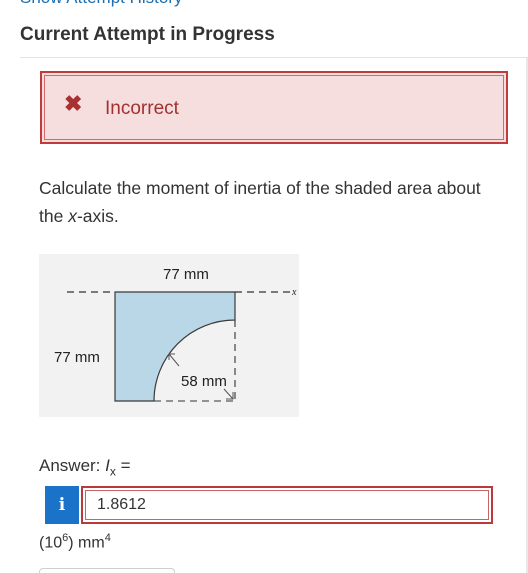 The height and width of the screenshot is (573, 528). What do you see at coordinates (147, 34) in the screenshot?
I see `page-title: Current Attempt in Progress` at bounding box center [147, 34].